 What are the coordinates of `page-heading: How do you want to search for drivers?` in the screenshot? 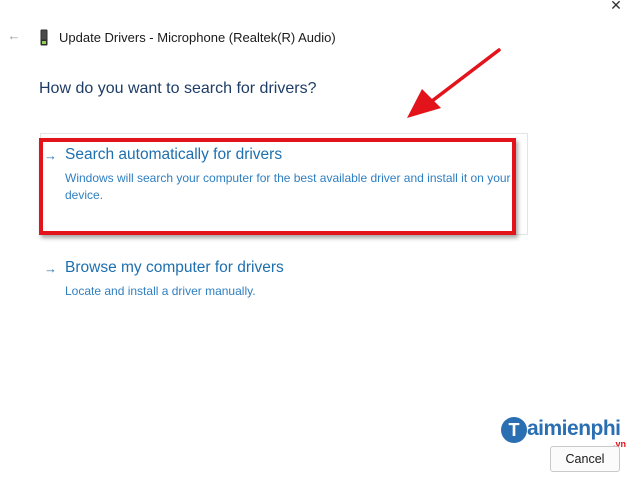 It's located at (178, 88).